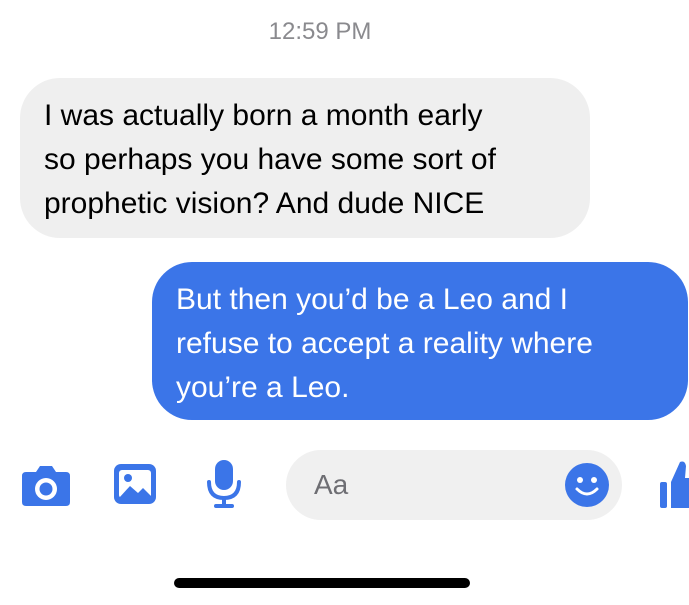 This screenshot has height=605, width=689. What do you see at coordinates (322, 583) in the screenshot?
I see `home-indicator` at bounding box center [322, 583].